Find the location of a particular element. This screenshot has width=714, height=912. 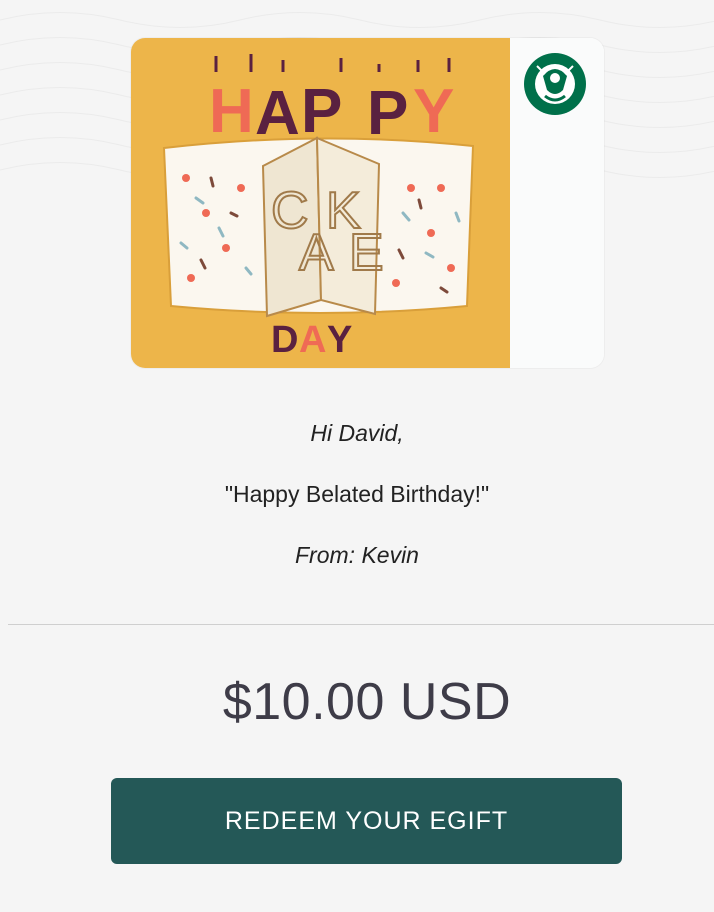

happy-letters: H A P P Y is located at coordinates (331, 112).